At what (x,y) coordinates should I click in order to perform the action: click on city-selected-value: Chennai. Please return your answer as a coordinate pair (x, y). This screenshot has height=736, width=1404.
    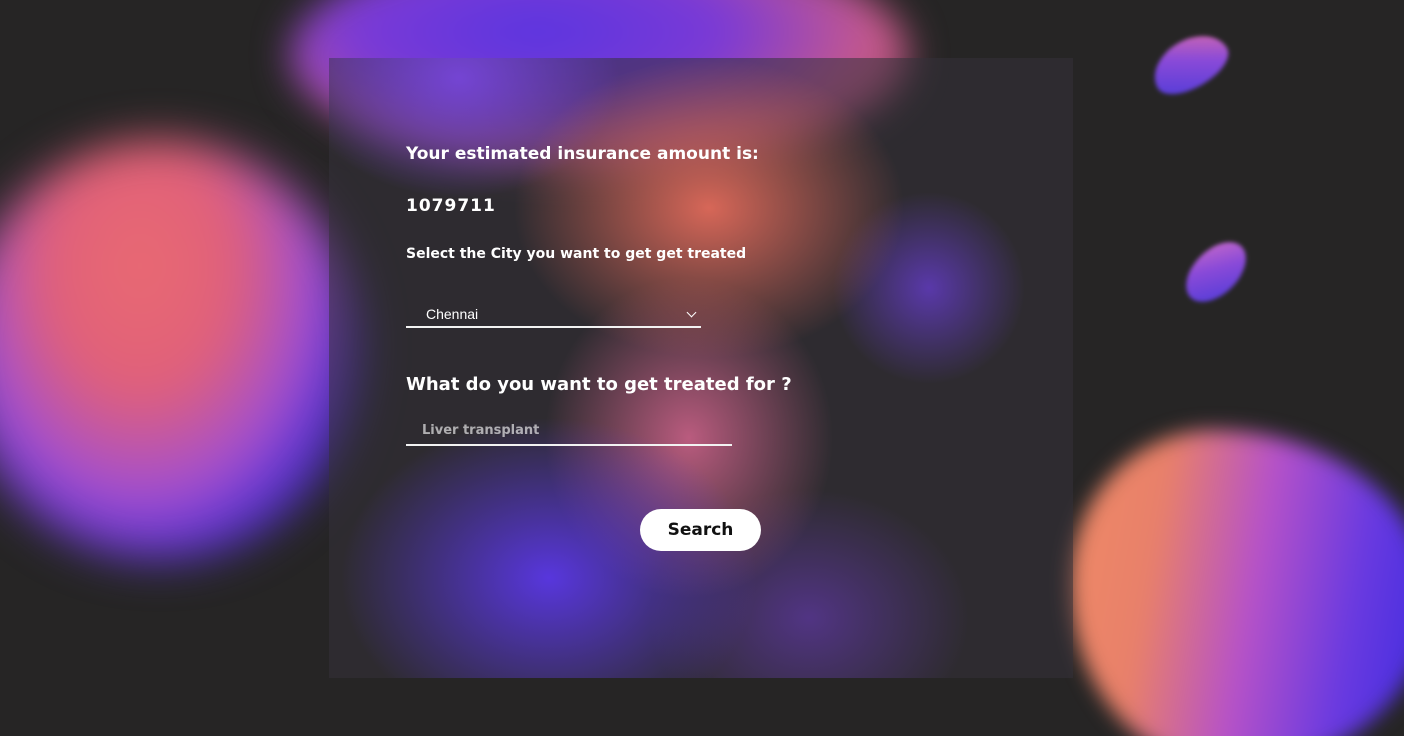
    Looking at the image, I should click on (452, 314).